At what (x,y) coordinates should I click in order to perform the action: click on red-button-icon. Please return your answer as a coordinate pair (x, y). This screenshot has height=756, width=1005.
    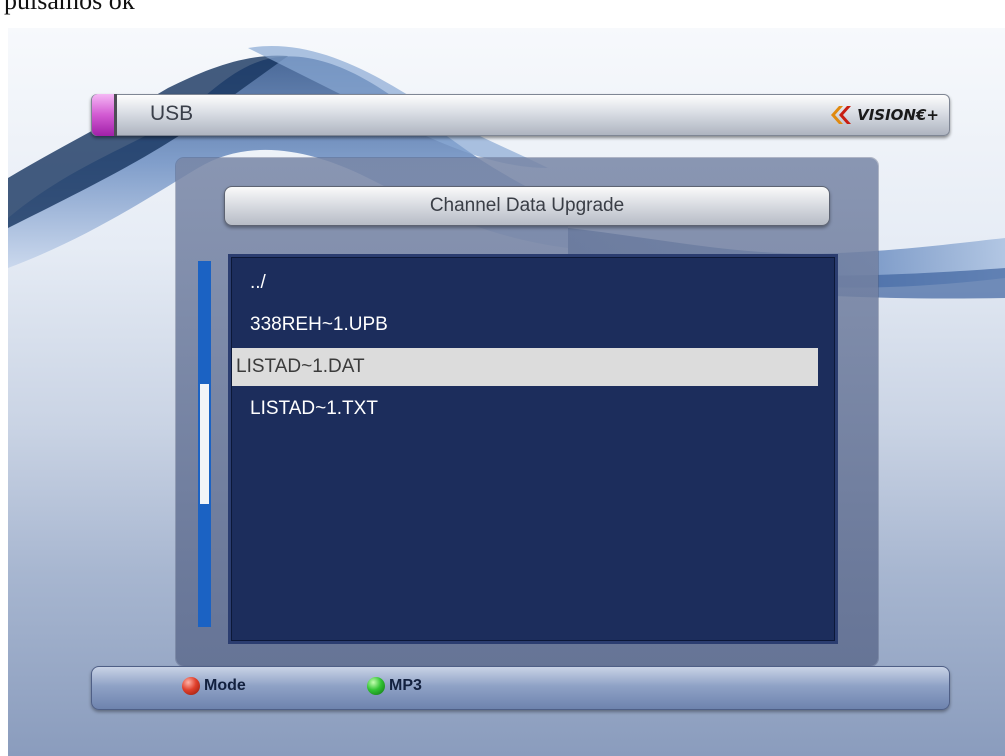
    Looking at the image, I should click on (191, 686).